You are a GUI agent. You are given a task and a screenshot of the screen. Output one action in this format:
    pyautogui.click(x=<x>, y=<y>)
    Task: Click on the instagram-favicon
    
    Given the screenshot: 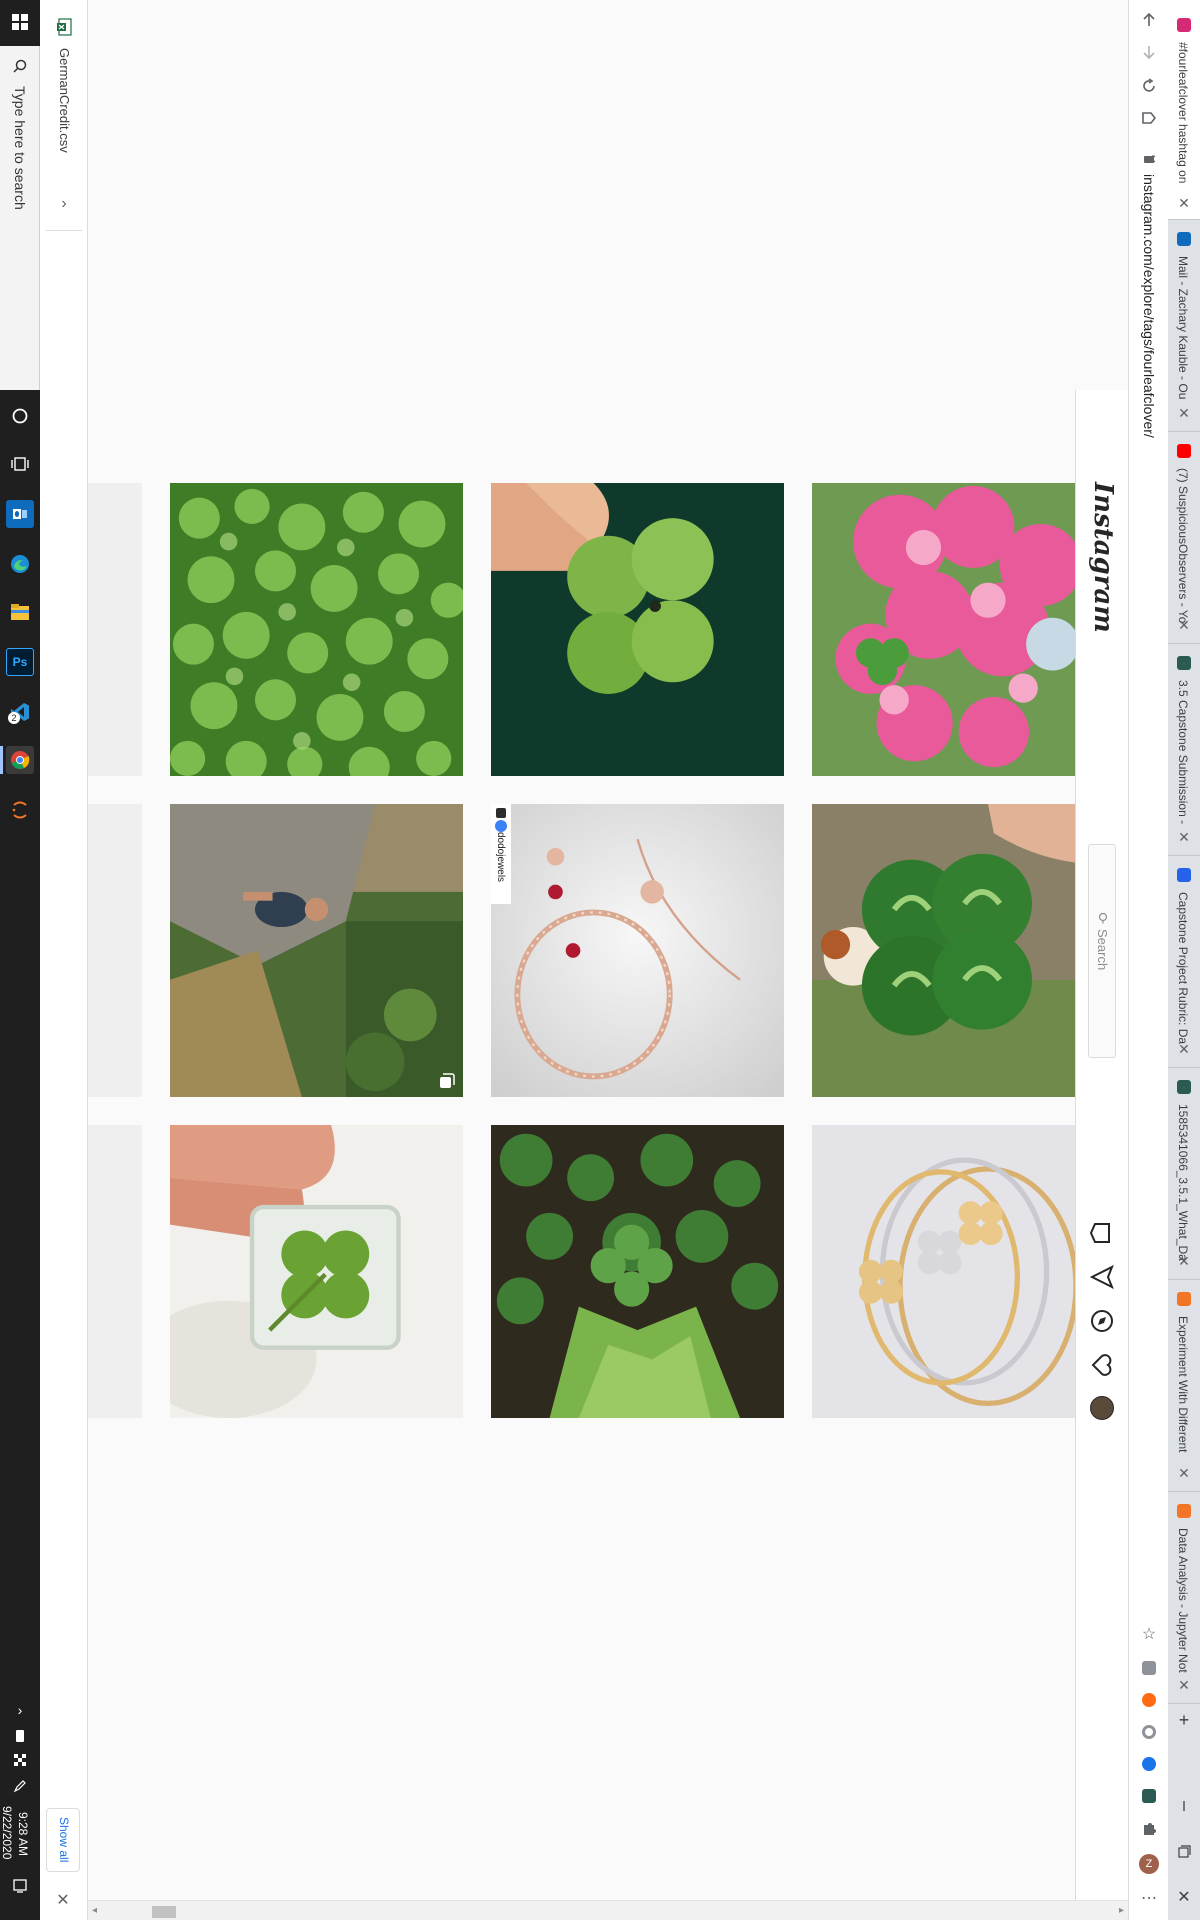 What is the action you would take?
    pyautogui.click(x=1184, y=25)
    